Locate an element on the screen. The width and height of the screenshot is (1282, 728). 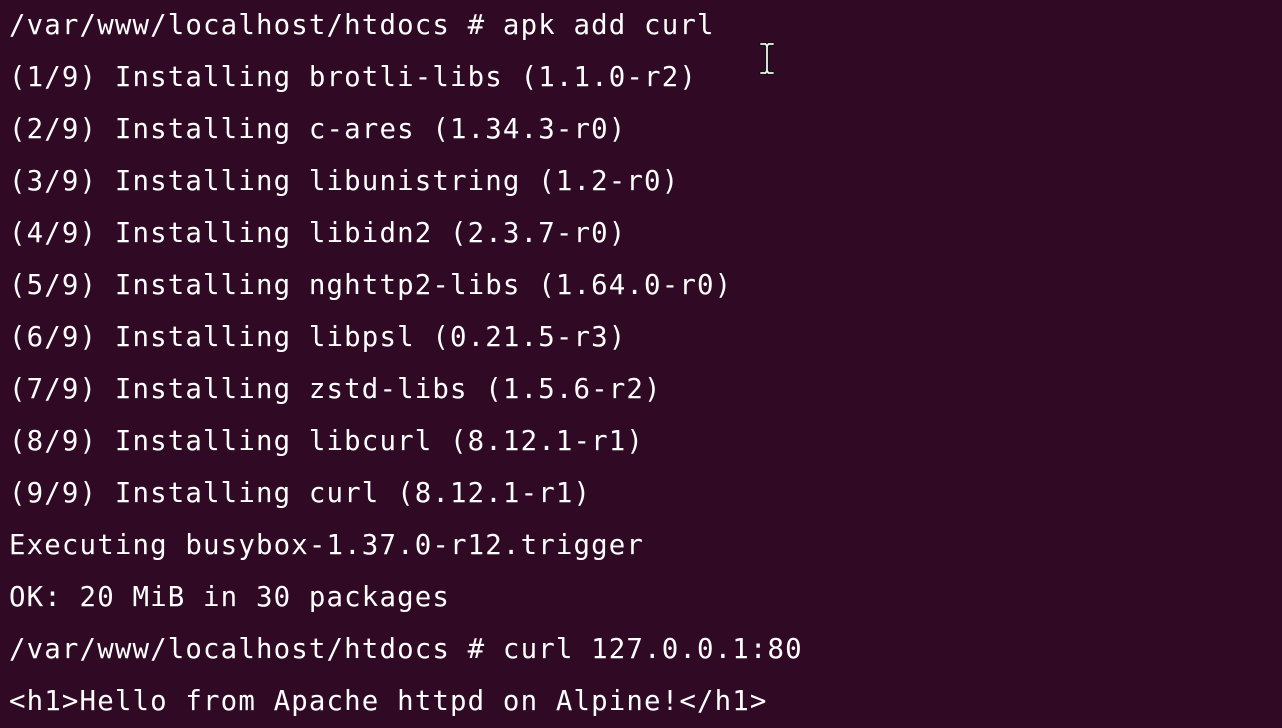
terminal-line-install-2: (2/9) Installing c-ares (1.34.3-r0) is located at coordinates (318, 129).